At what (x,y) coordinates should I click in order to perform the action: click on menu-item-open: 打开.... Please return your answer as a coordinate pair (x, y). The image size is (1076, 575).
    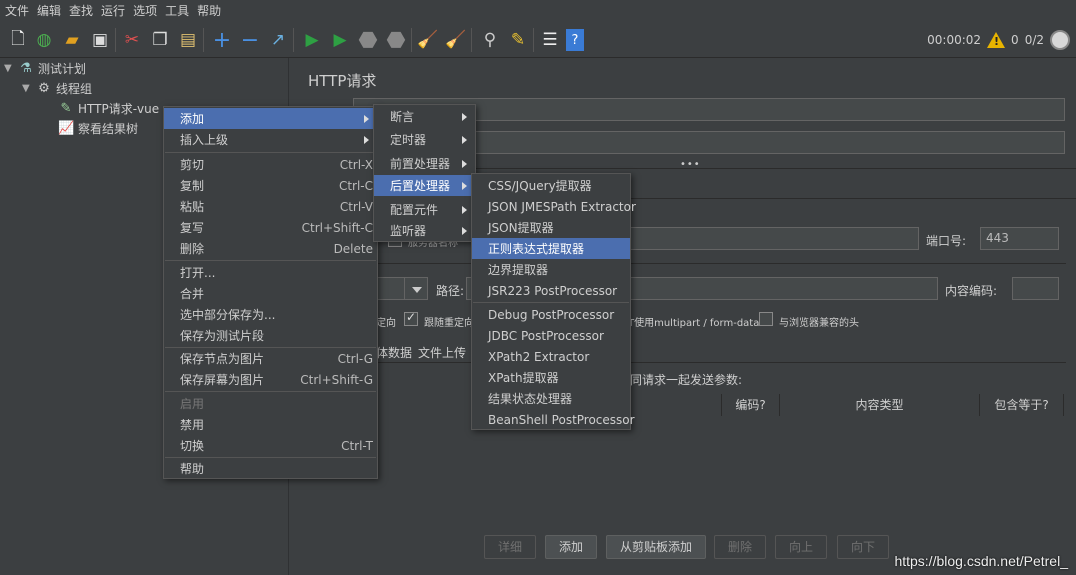
    Looking at the image, I should click on (270, 272).